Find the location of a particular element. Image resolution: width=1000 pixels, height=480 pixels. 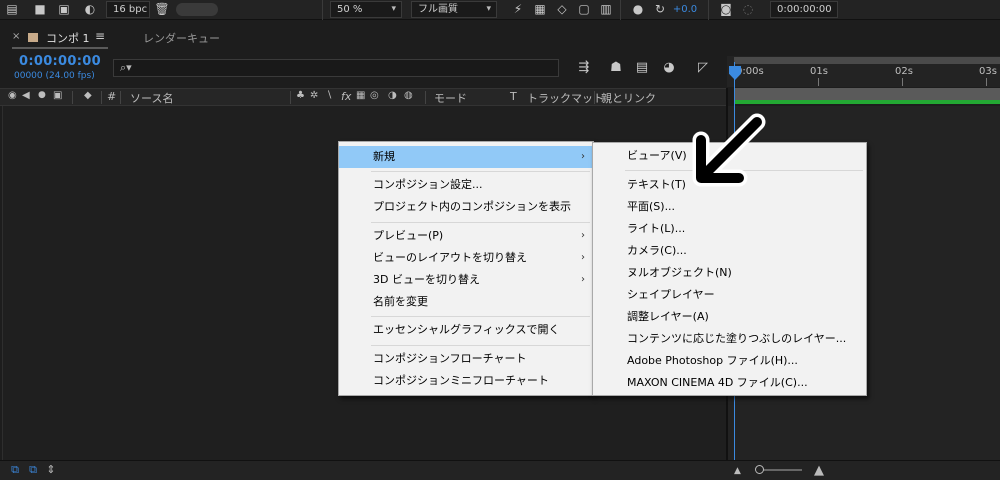

tab-comp-1: コンポ 1 is located at coordinates (68, 38).